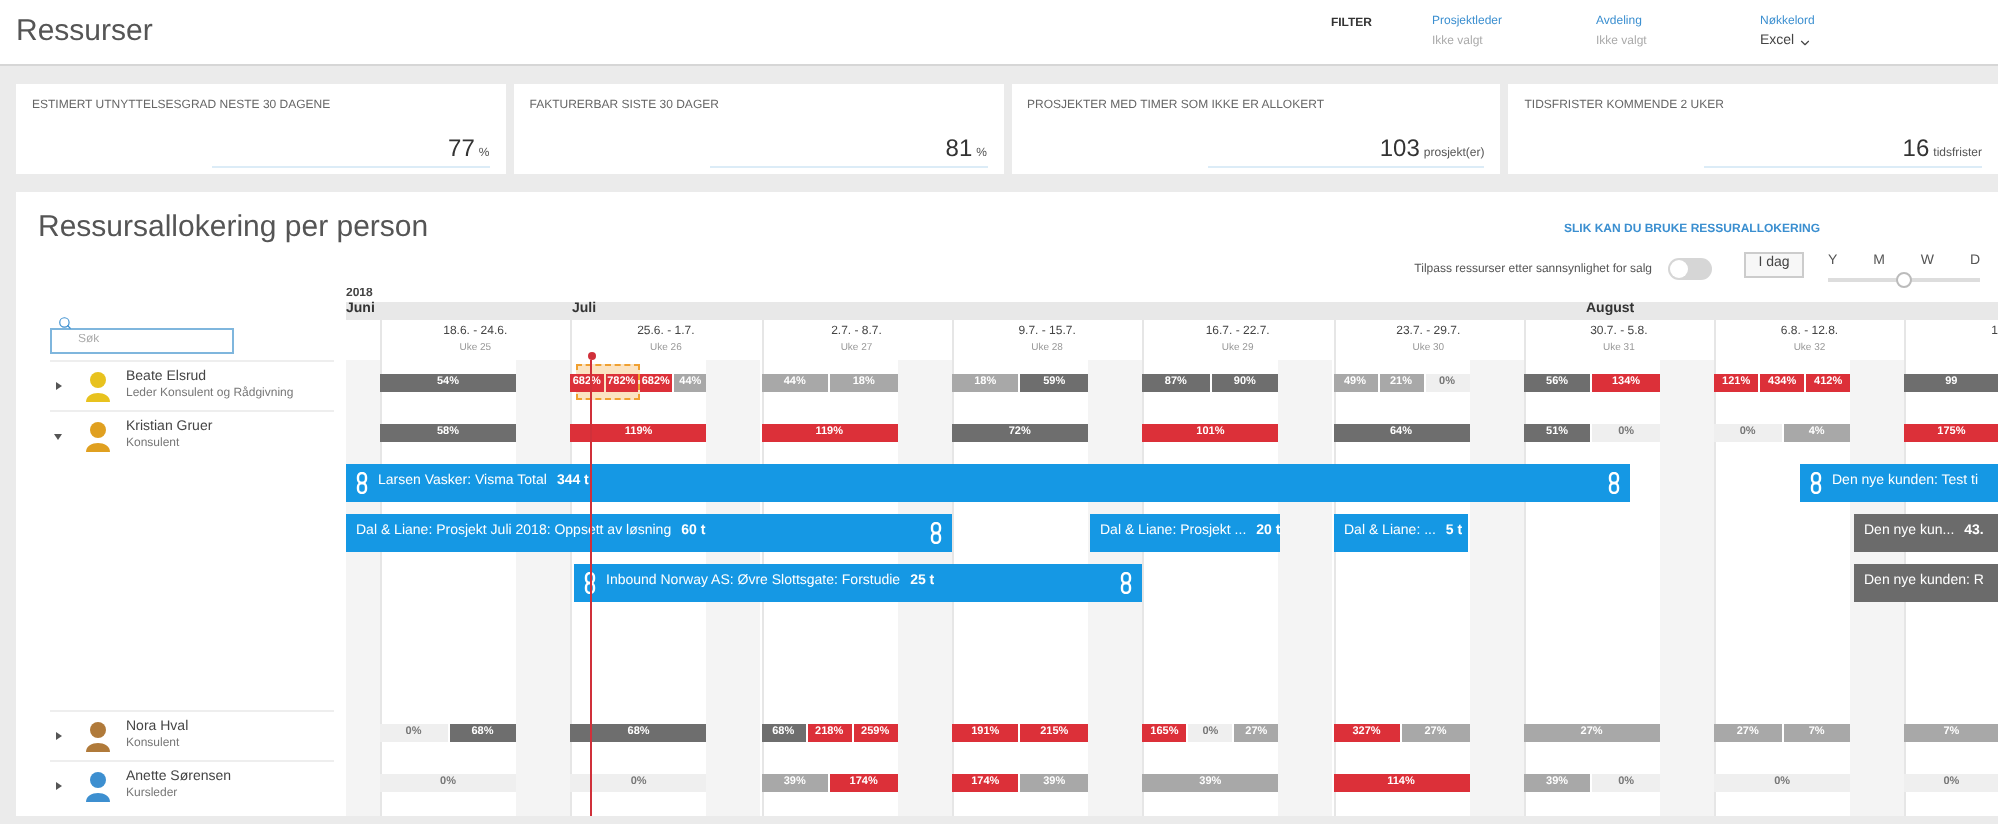 The height and width of the screenshot is (824, 1998). What do you see at coordinates (1904, 280) in the screenshot?
I see `zoom-slider` at bounding box center [1904, 280].